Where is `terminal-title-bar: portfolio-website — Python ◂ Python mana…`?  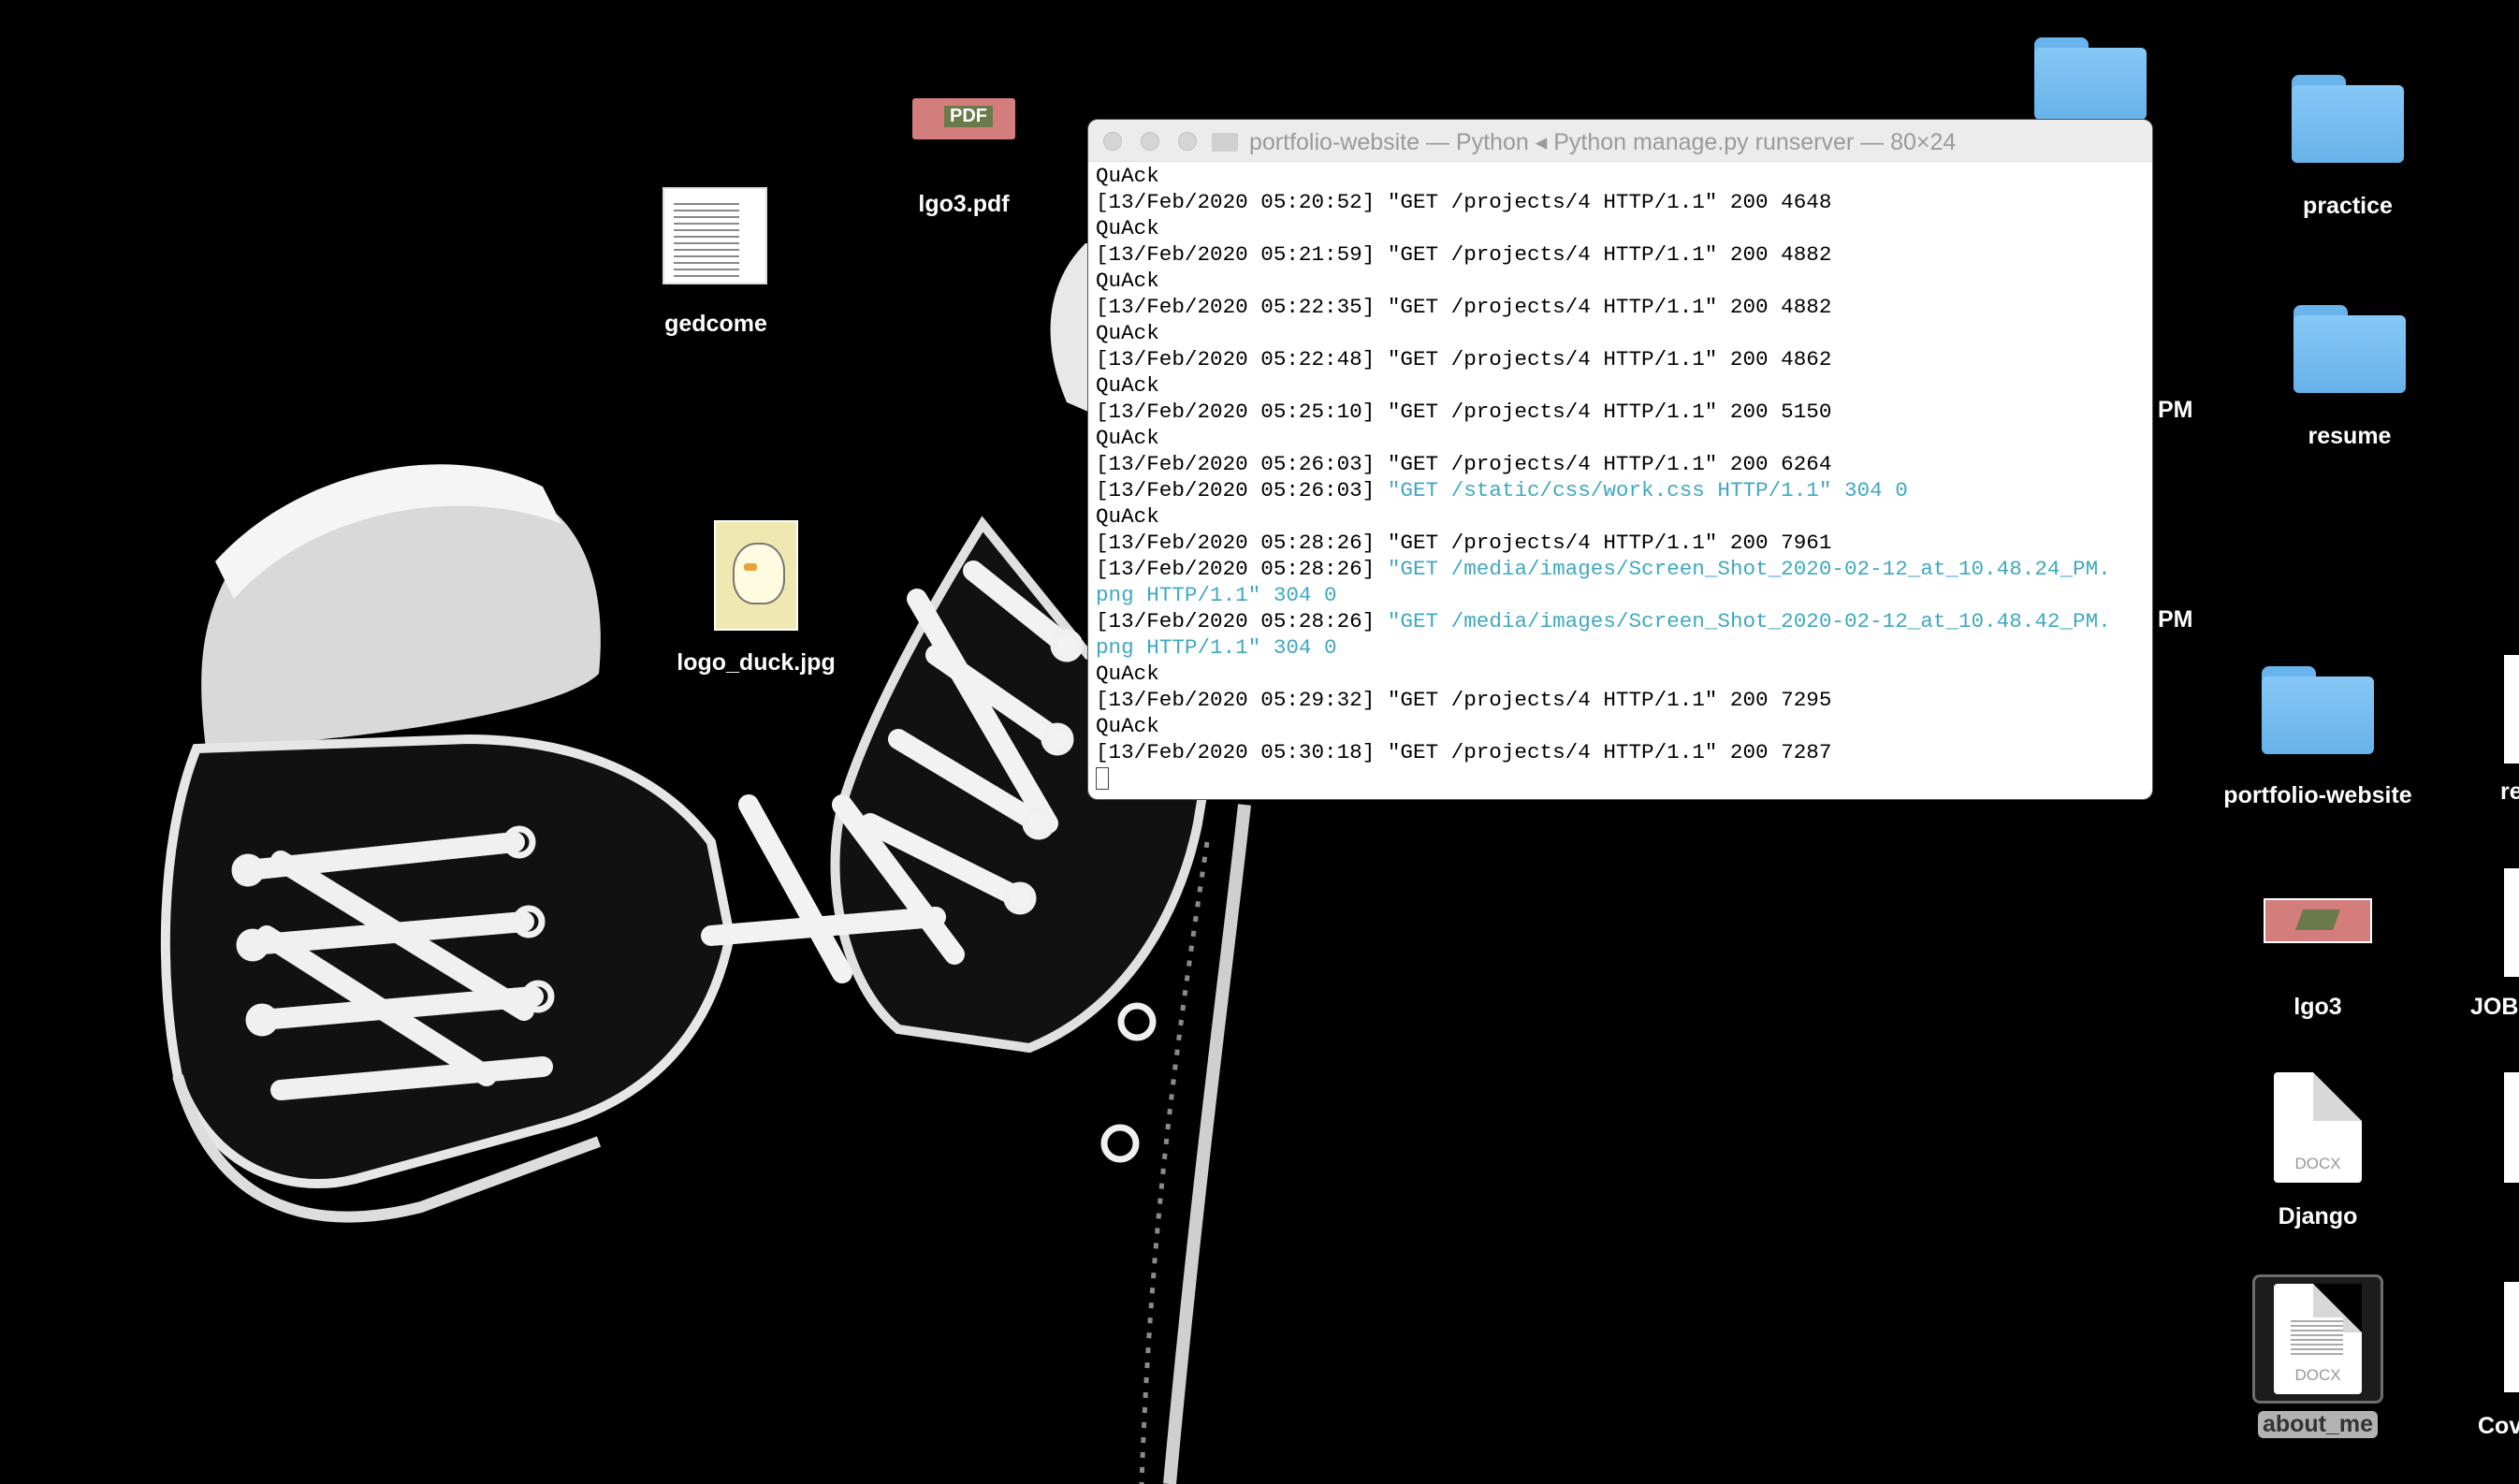 terminal-title-bar: portfolio-website — Python ◂ Python mana… is located at coordinates (1620, 141).